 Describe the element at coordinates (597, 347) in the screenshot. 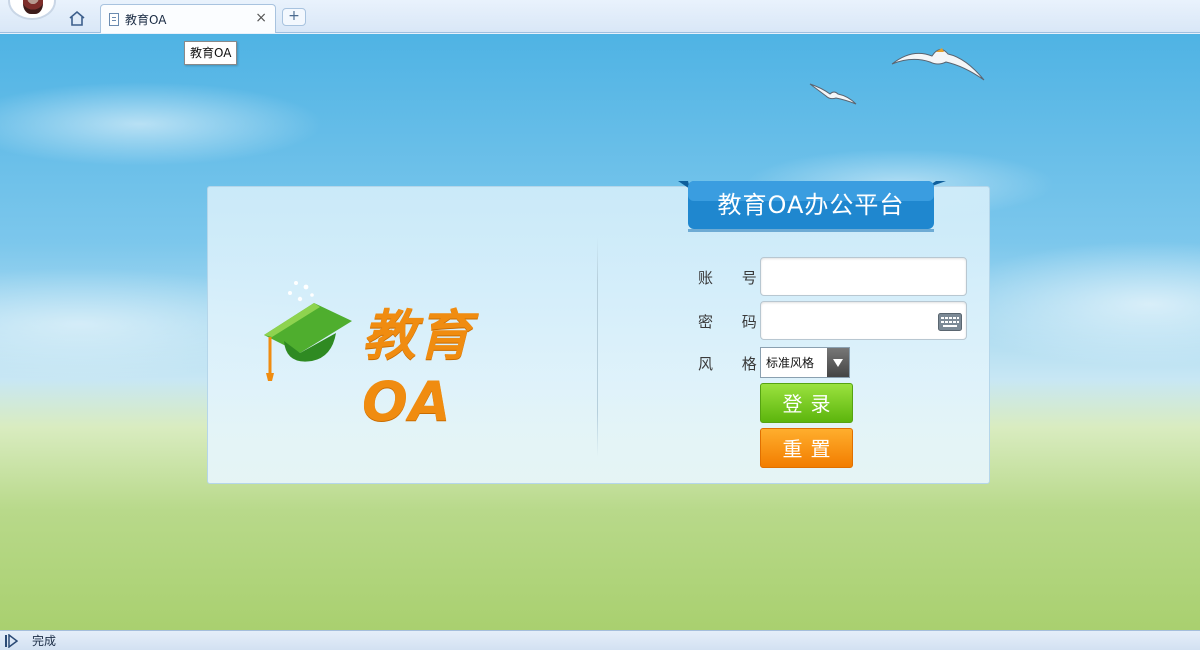

I see `panel-divider` at that location.